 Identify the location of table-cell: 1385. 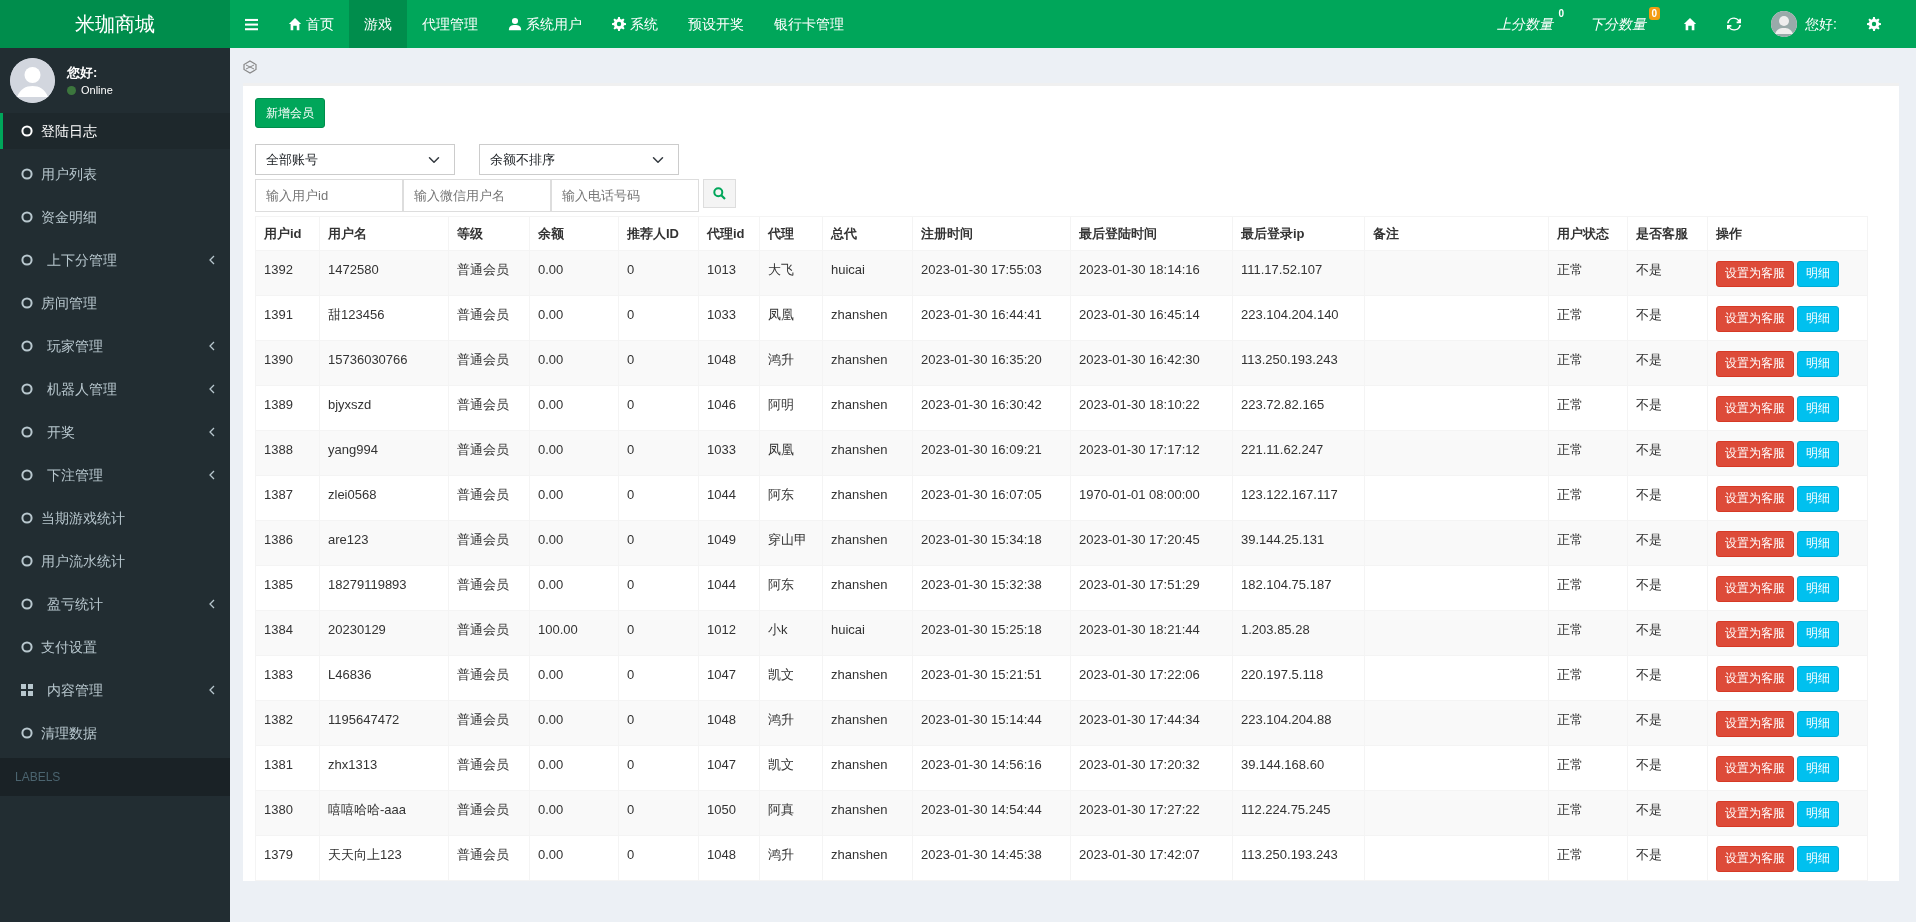
(278, 584).